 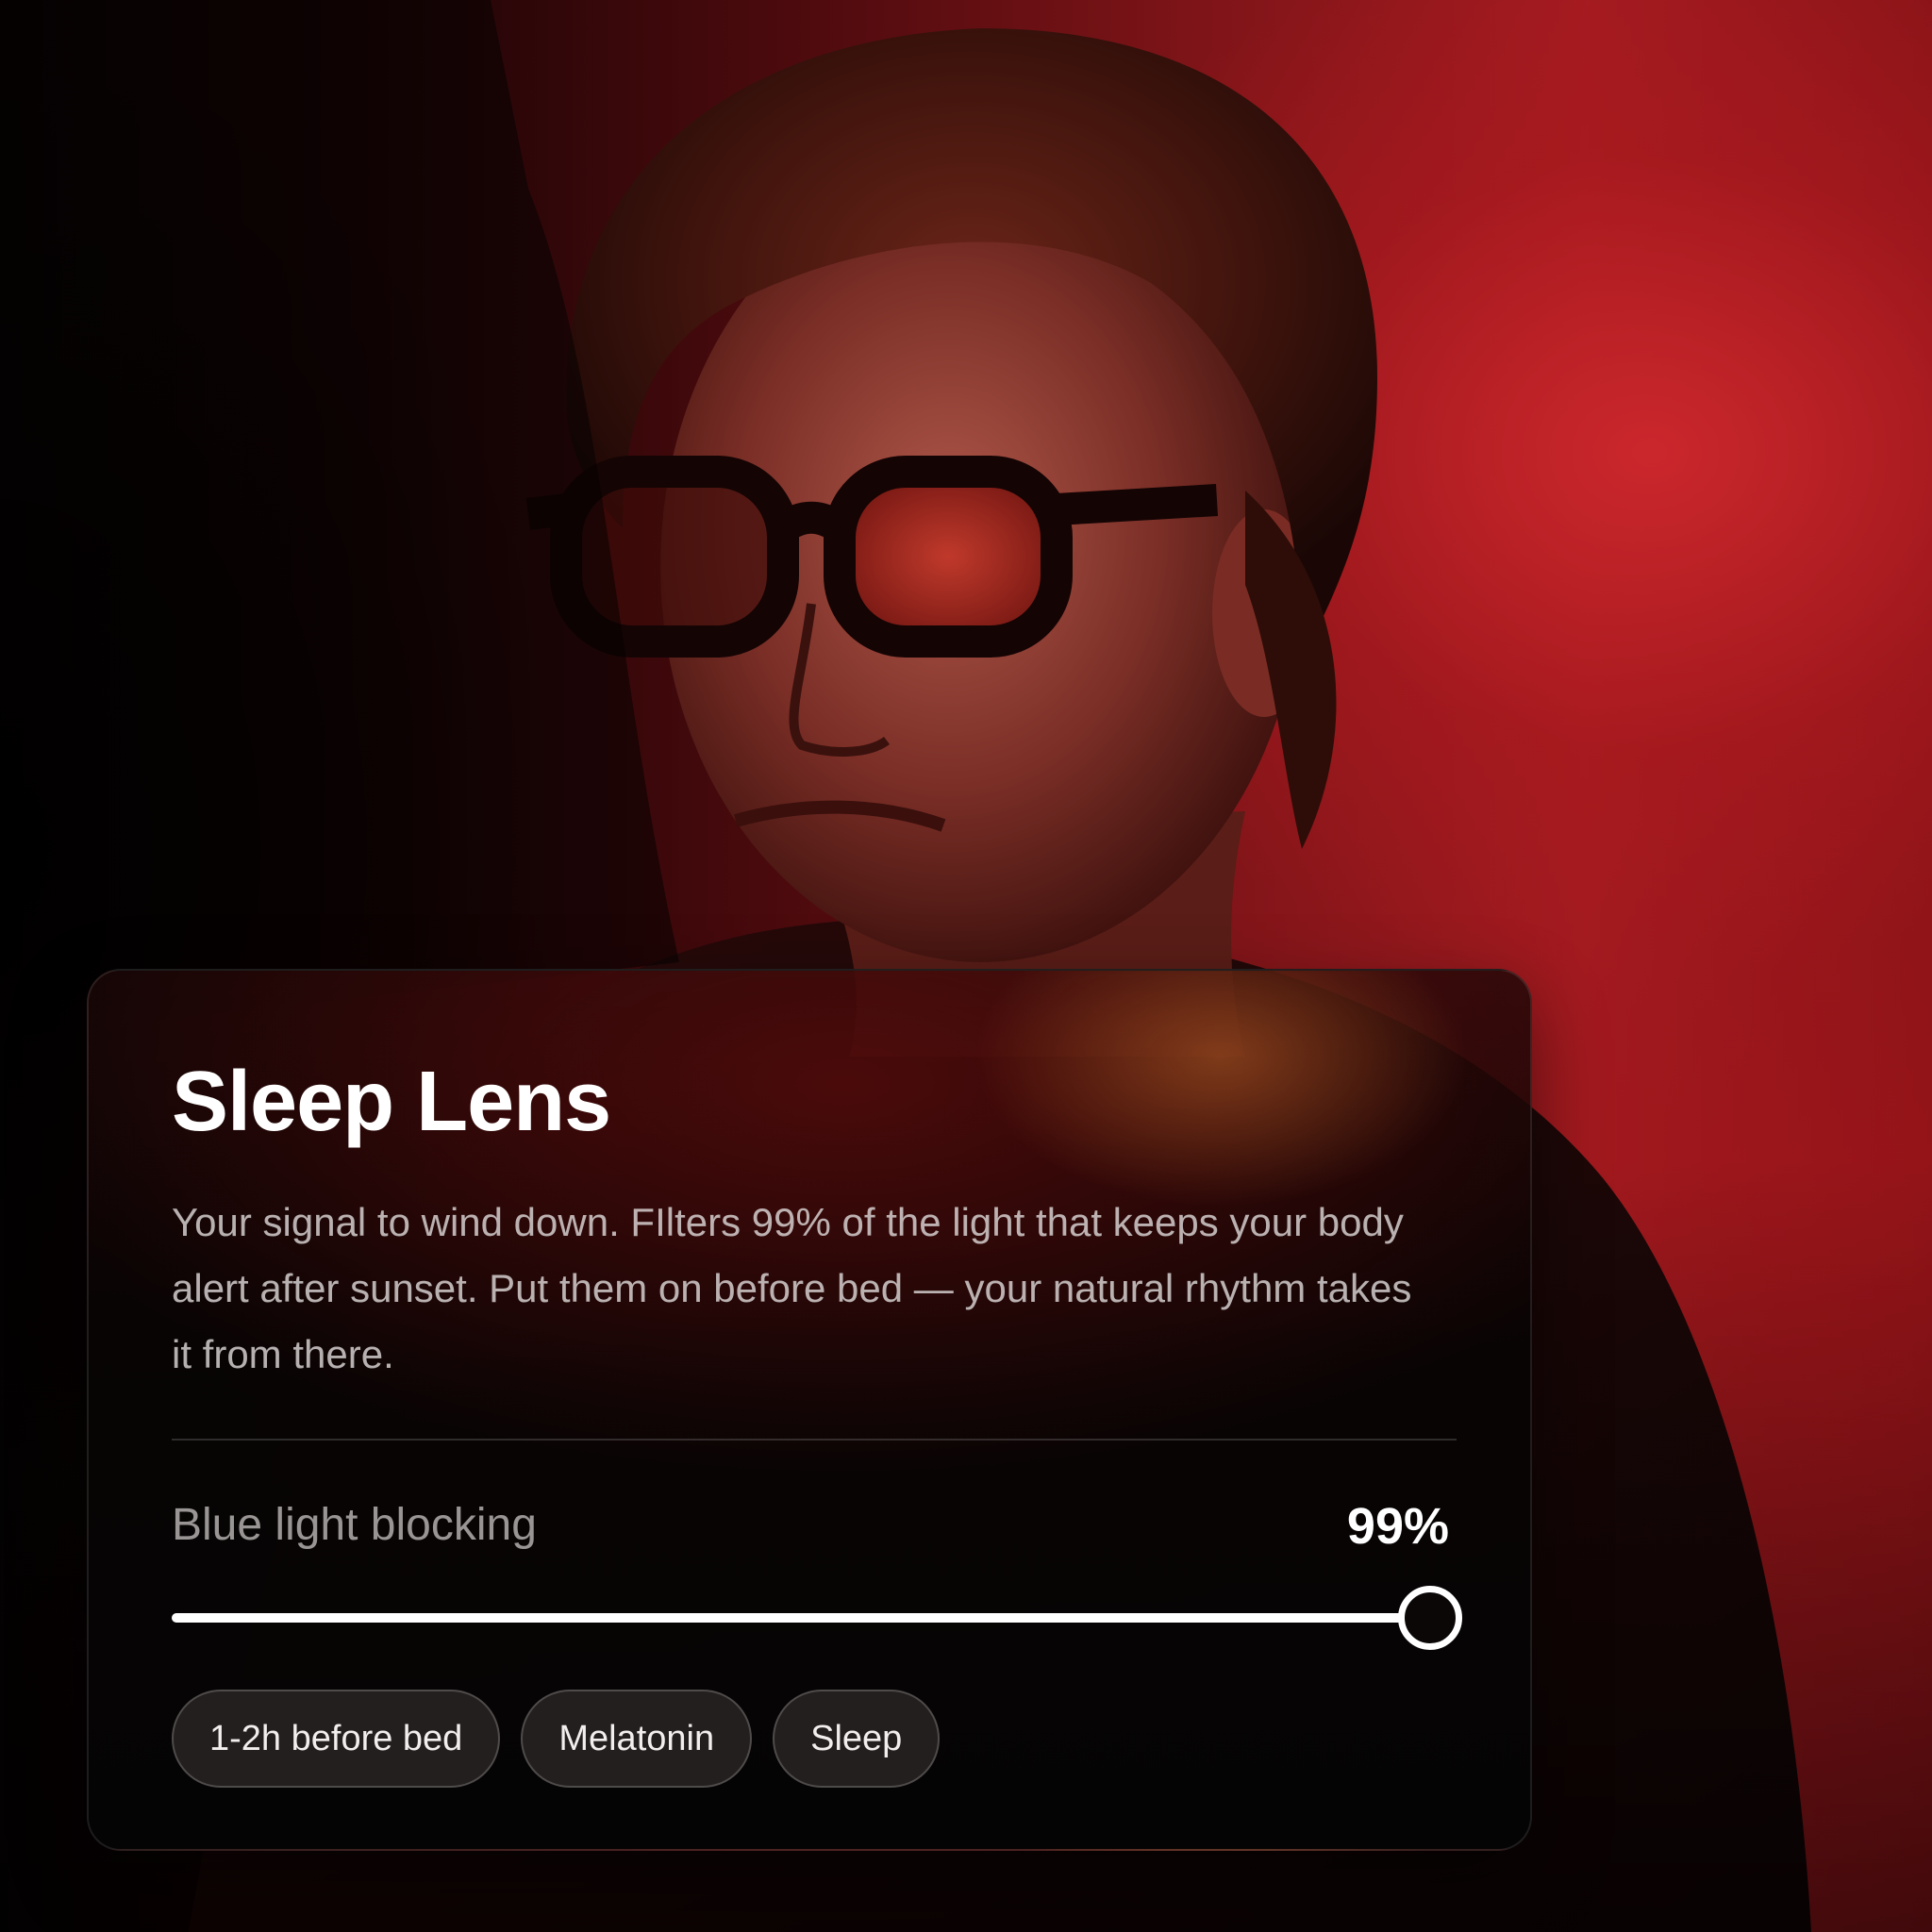 What do you see at coordinates (391, 1102) in the screenshot?
I see `product-title: Sleep Lens` at bounding box center [391, 1102].